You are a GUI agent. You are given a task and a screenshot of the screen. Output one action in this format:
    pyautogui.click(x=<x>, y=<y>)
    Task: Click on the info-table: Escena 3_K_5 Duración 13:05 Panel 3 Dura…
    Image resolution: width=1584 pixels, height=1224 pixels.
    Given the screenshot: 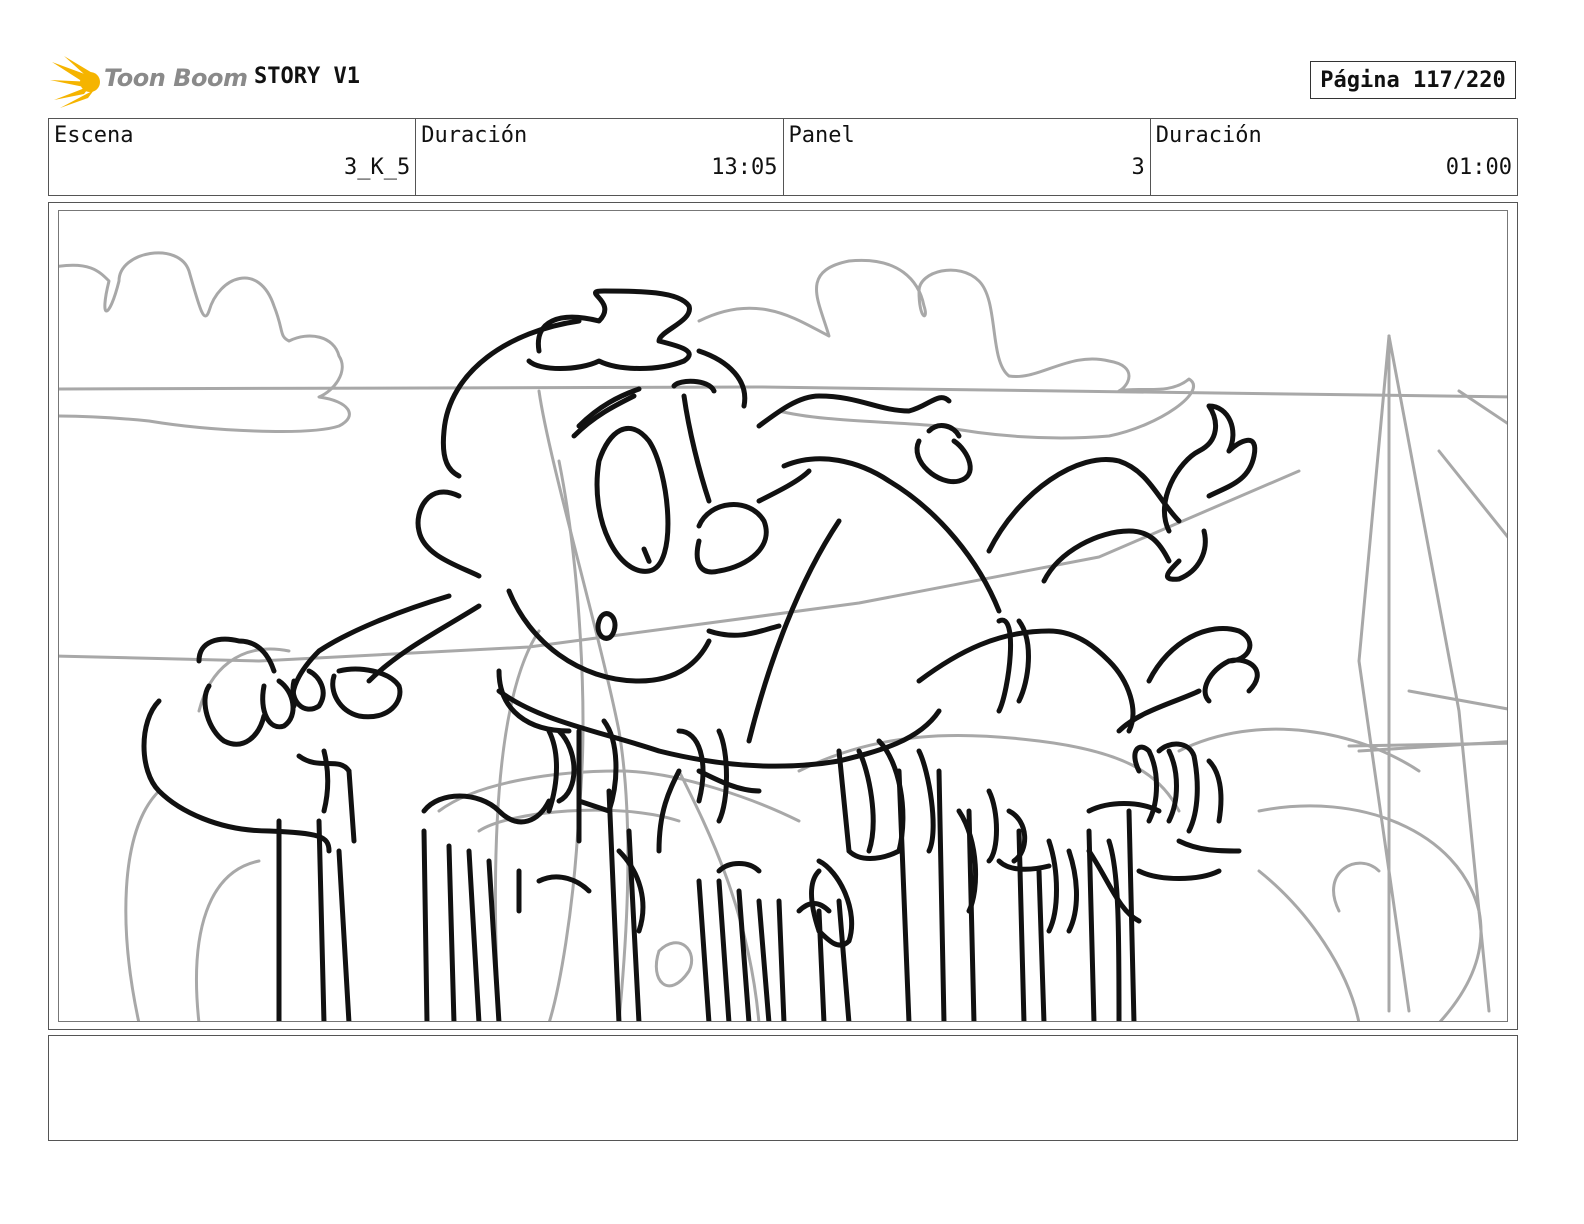 What is the action you would take?
    pyautogui.click(x=783, y=157)
    